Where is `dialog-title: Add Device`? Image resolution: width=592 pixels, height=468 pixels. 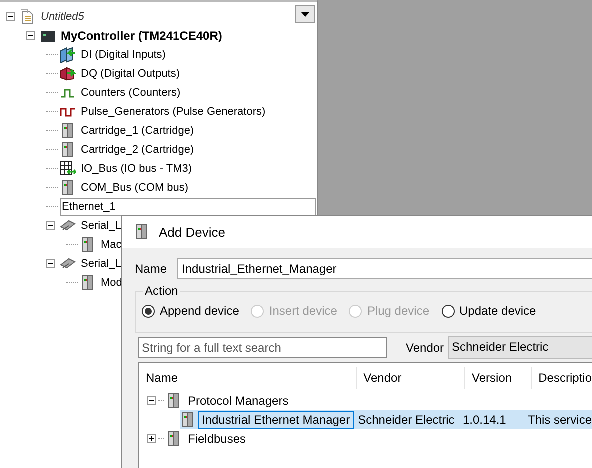
dialog-title: Add Device is located at coordinates (192, 232).